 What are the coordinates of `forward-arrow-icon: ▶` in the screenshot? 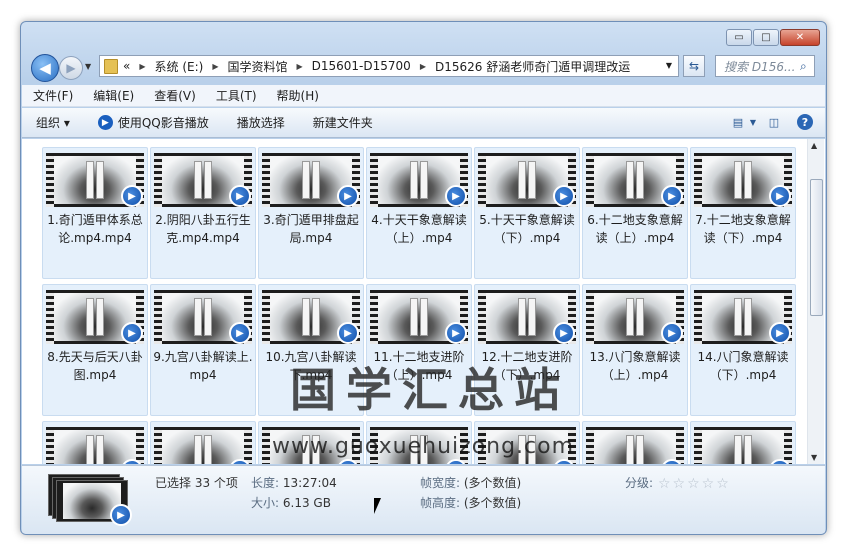 It's located at (71, 68).